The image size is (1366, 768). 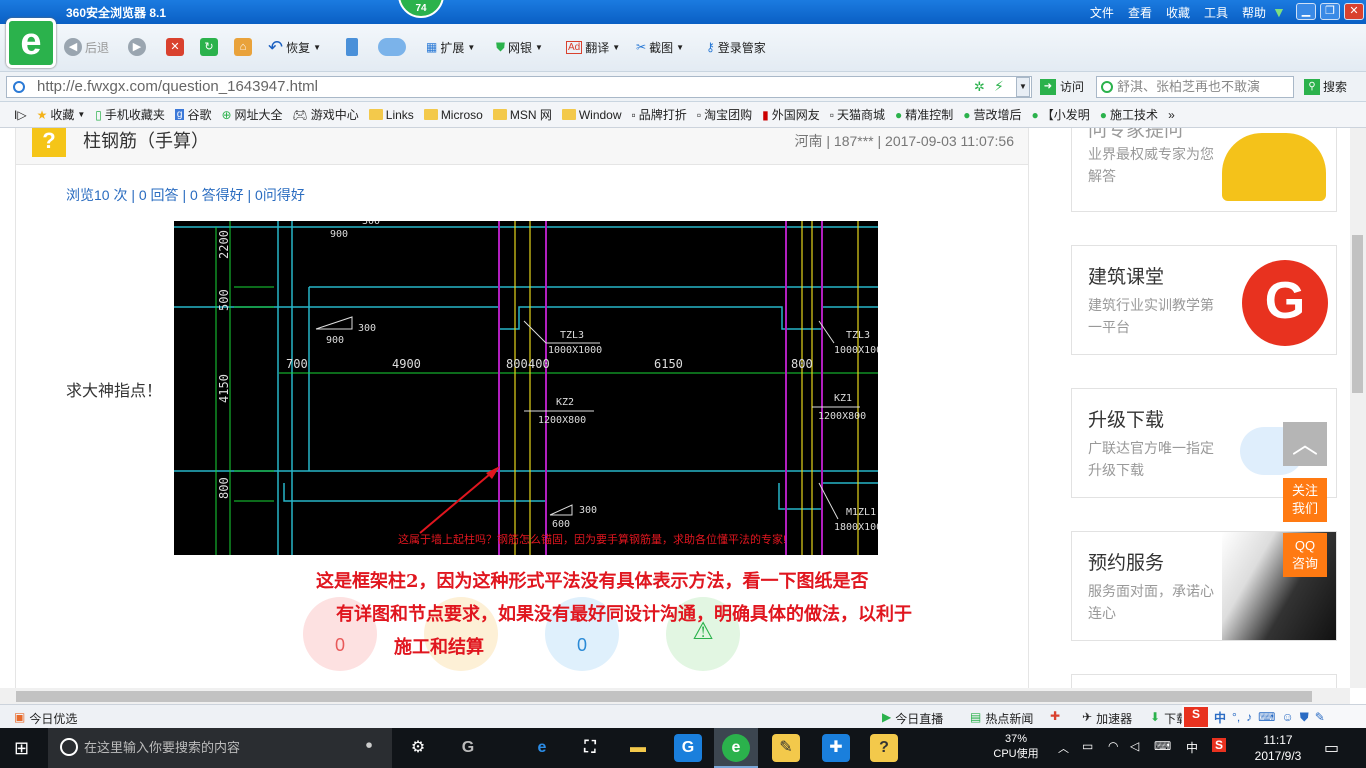 What do you see at coordinates (61, 114) in the screenshot?
I see `bookmark-favorites: ★ 收藏 ▼` at bounding box center [61, 114].